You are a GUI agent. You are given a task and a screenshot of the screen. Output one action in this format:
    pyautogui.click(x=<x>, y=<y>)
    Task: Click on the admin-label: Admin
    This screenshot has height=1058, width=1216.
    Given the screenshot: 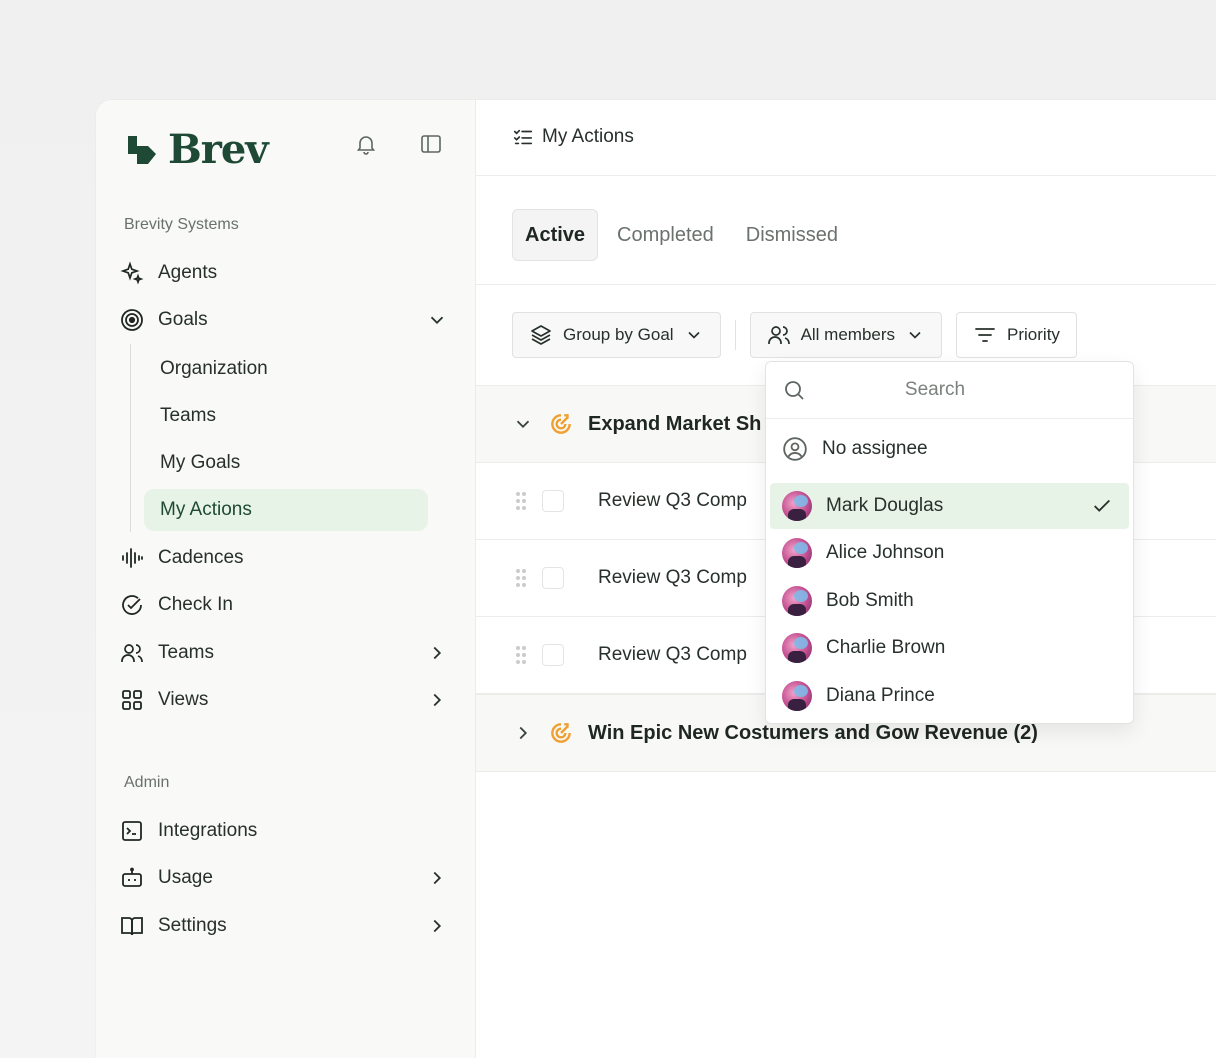 What is the action you would take?
    pyautogui.click(x=147, y=782)
    